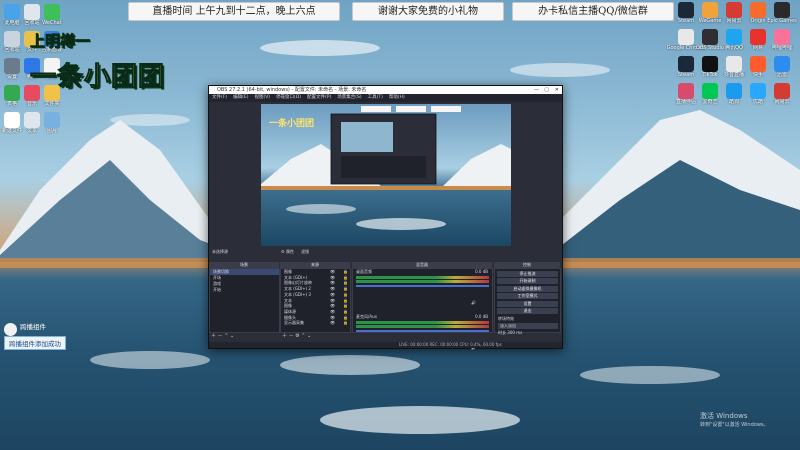 The height and width of the screenshot is (450, 800). I want to click on control-button: 设置, so click(527, 303).